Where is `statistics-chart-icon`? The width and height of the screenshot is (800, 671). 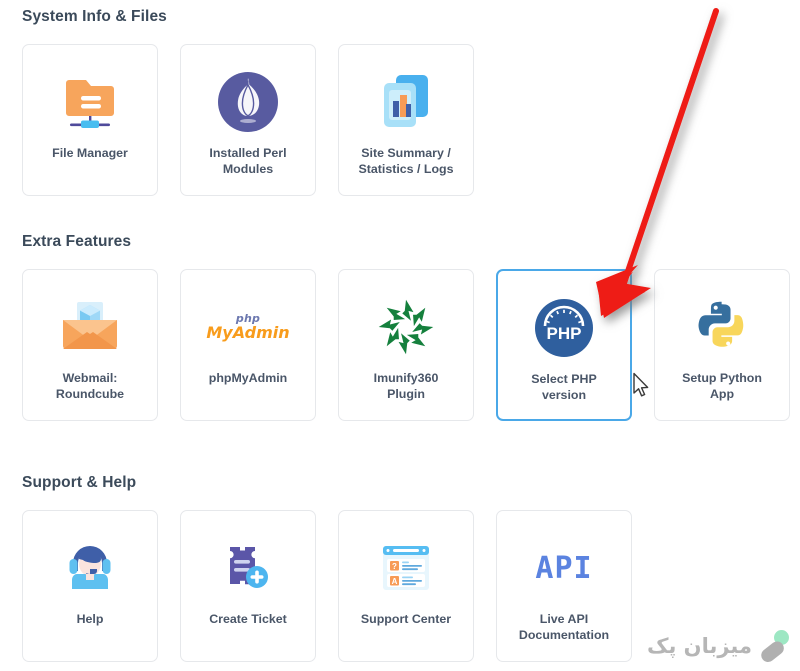
statistics-chart-icon is located at coordinates (406, 102).